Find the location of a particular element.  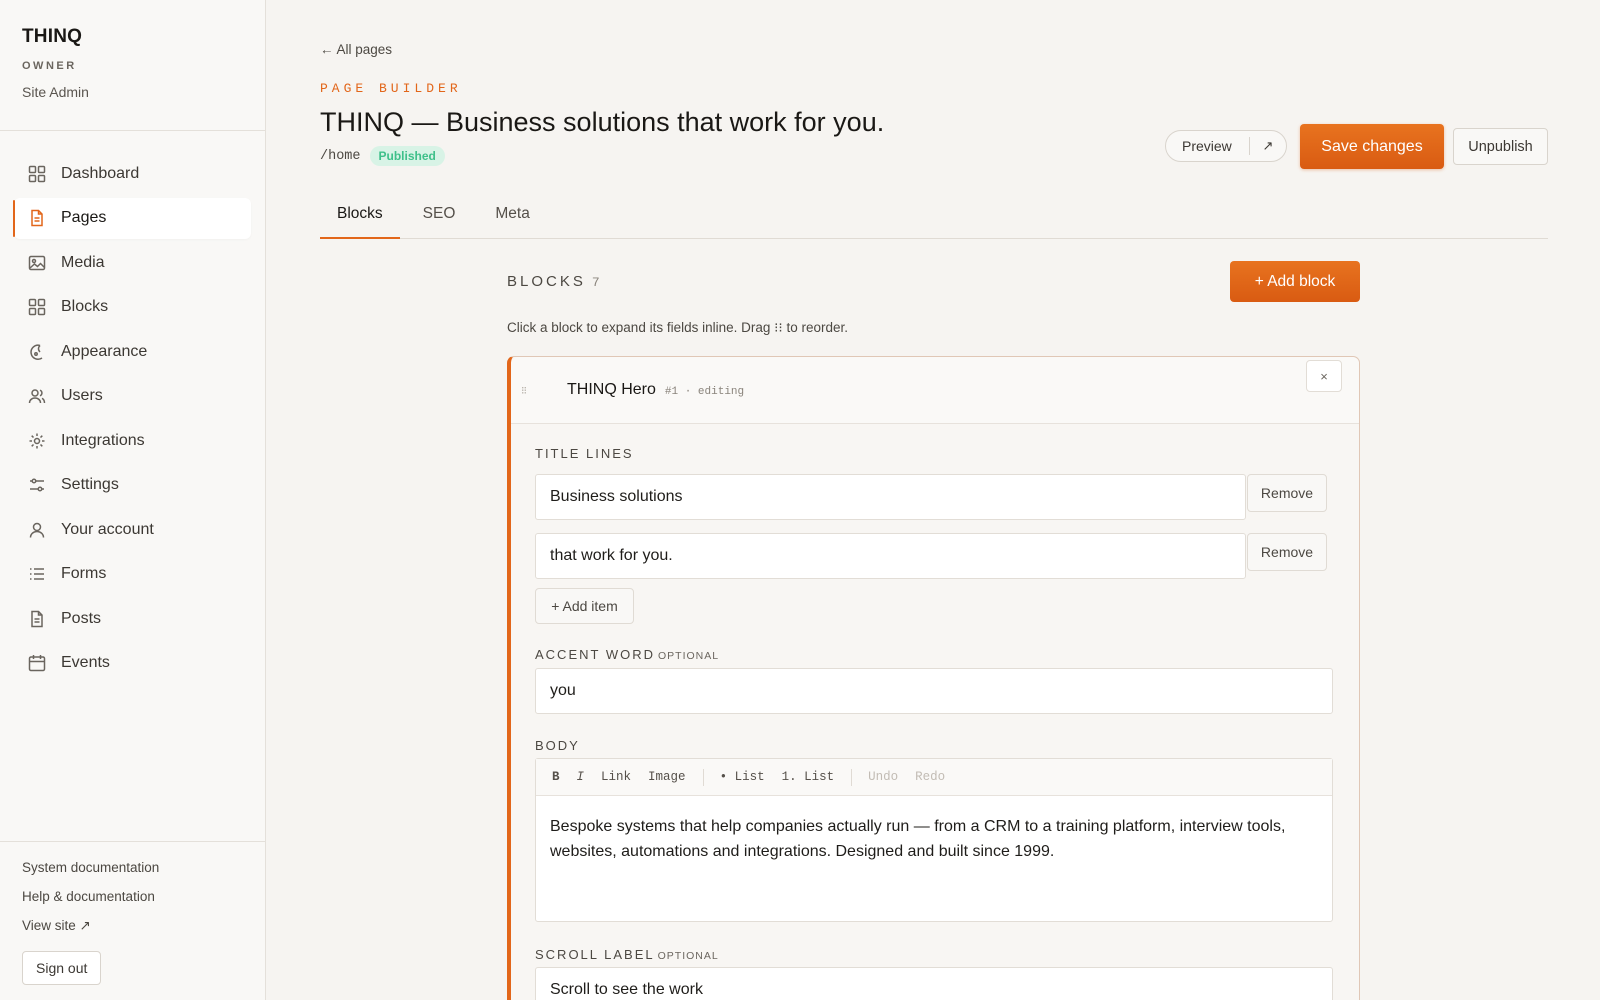

back-to-all-pages-link: ← All pages is located at coordinates (356, 49).